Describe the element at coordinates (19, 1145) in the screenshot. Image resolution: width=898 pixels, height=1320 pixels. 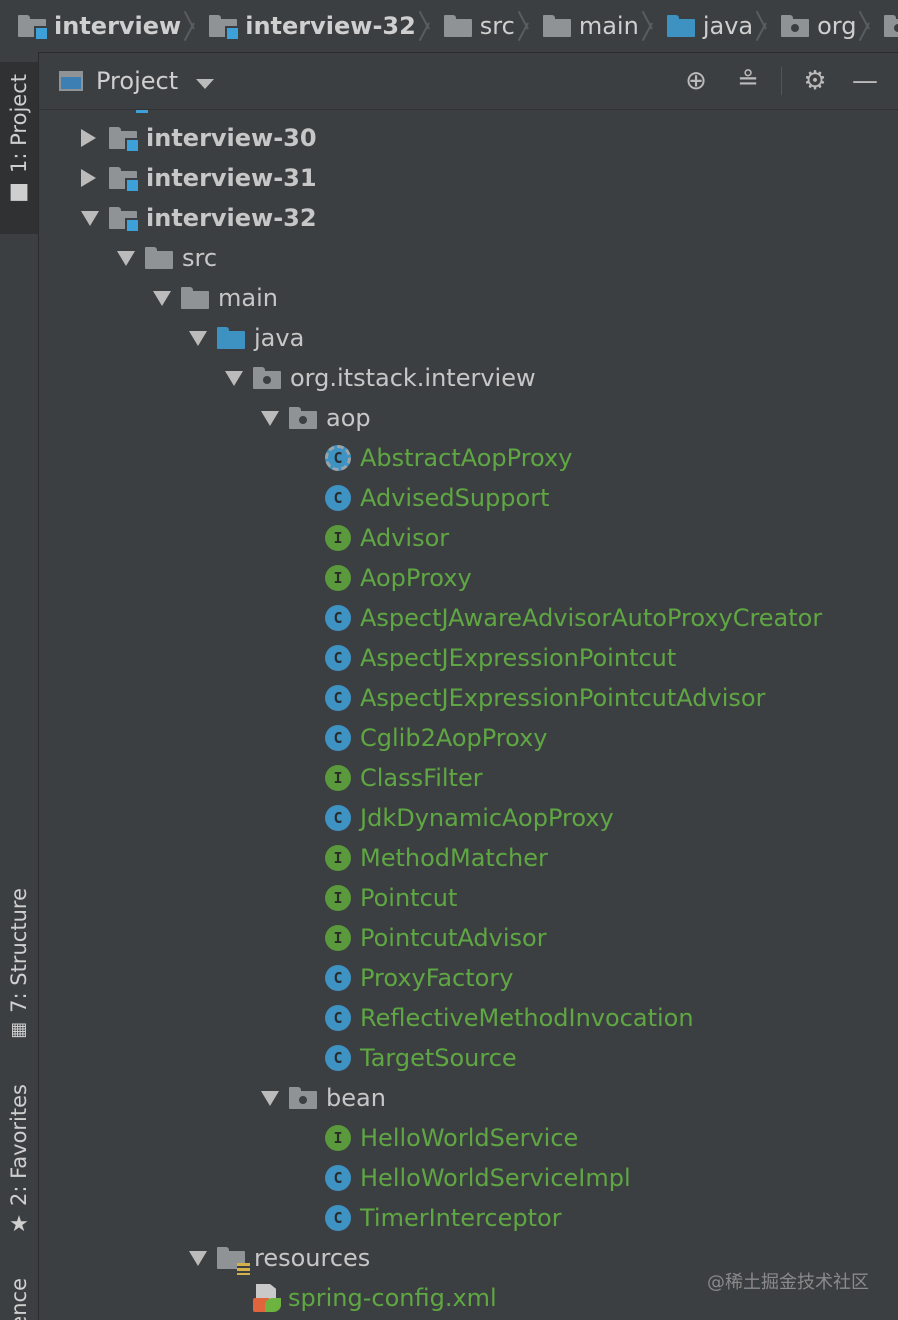
I see `tab-favorites-label: 2: Favorites` at that location.